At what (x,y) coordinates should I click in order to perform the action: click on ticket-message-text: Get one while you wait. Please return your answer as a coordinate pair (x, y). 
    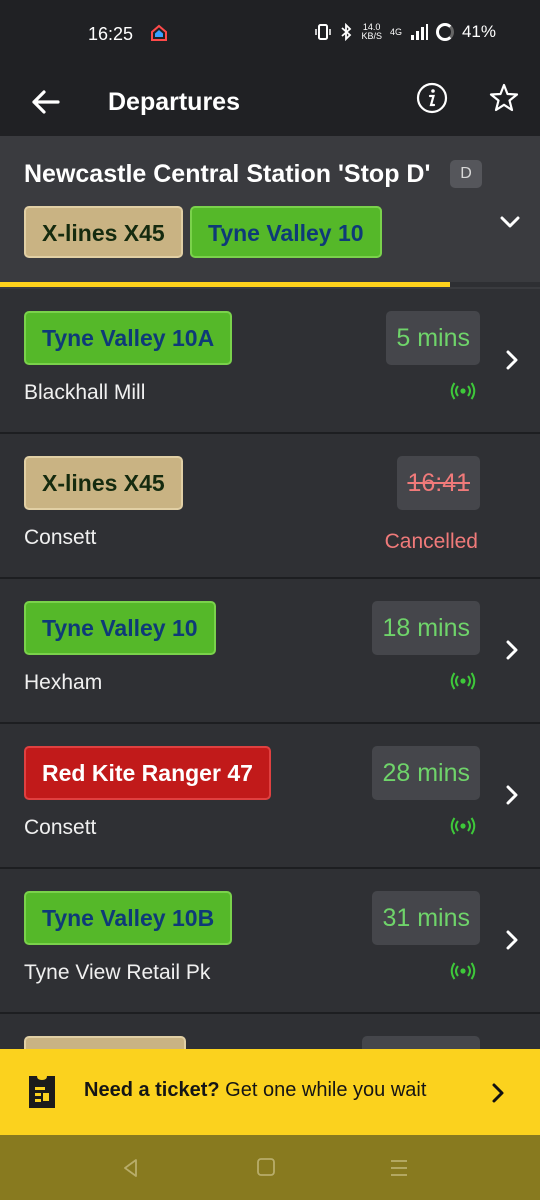
    Looking at the image, I should click on (323, 1090).